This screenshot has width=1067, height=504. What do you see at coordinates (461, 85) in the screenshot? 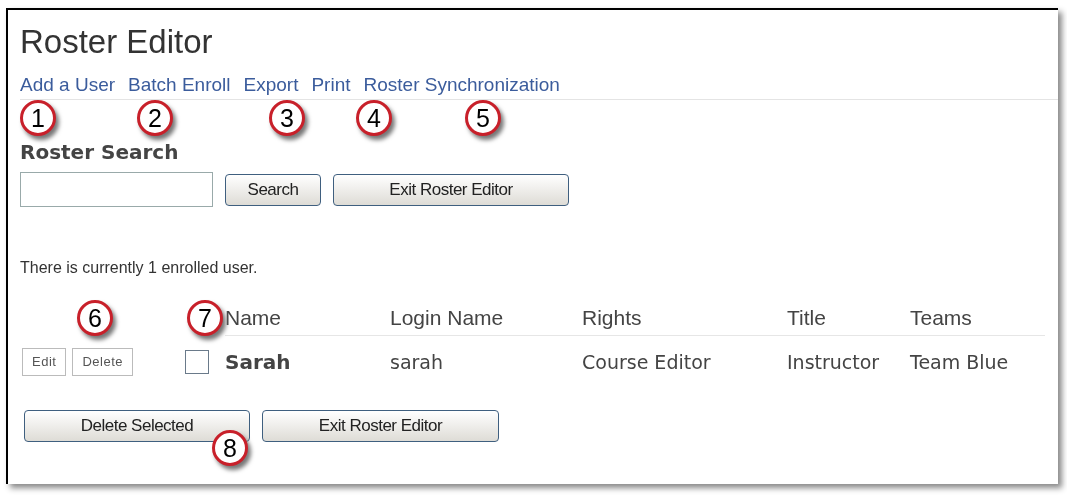
I see `nav-link: Roster Synchronization` at bounding box center [461, 85].